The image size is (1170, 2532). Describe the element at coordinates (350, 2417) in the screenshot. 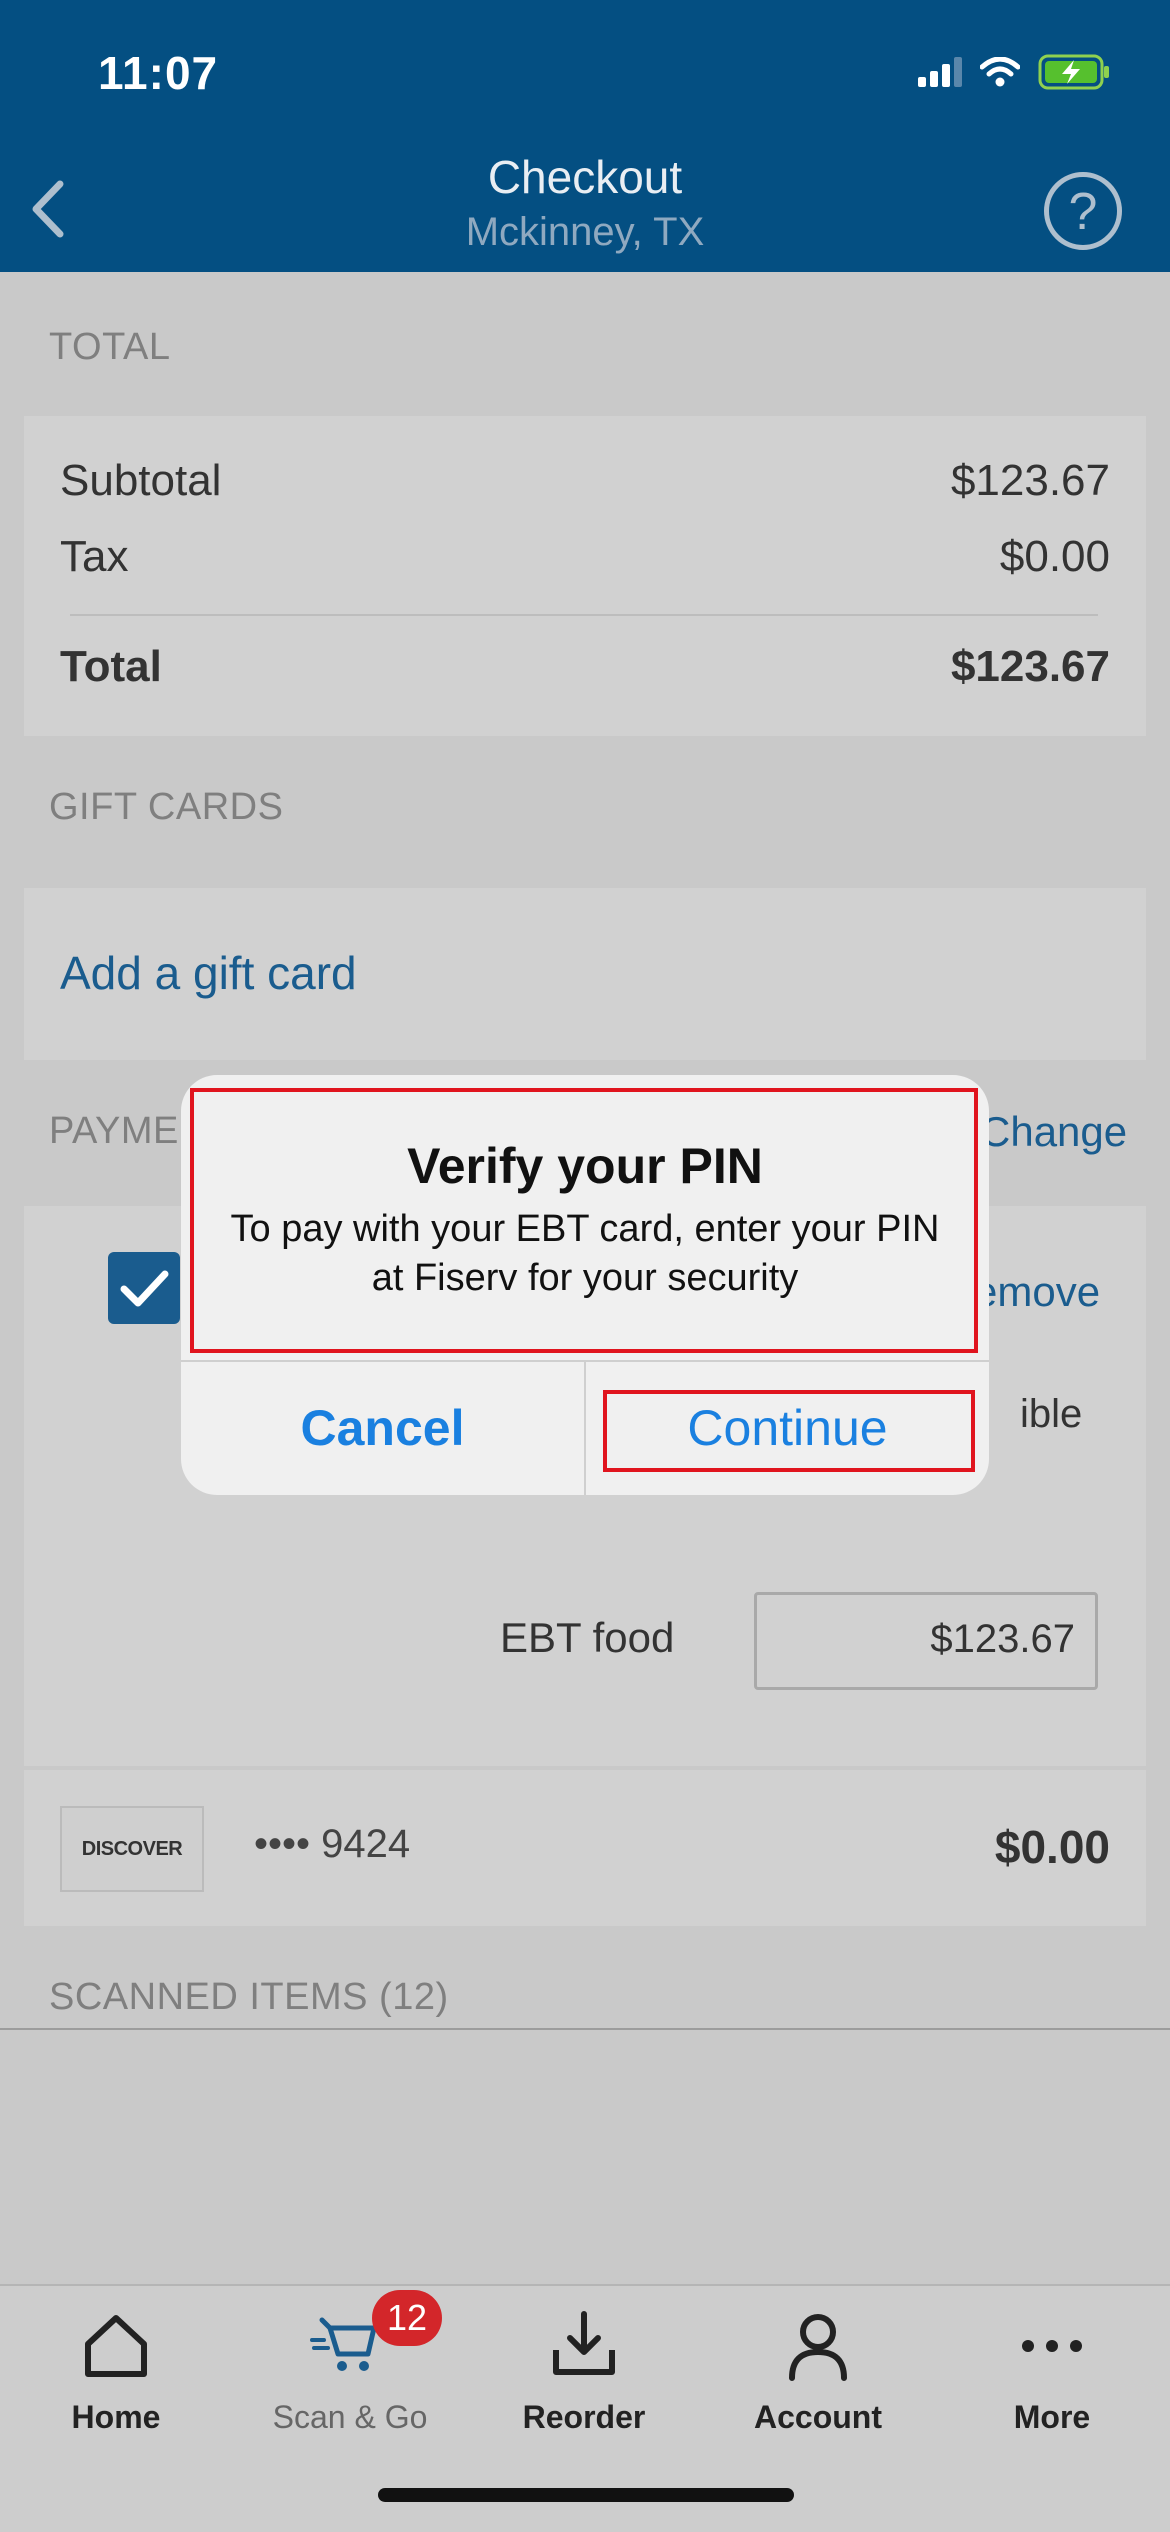

I see `tab-scan-and-go-label: Scan & Go` at that location.